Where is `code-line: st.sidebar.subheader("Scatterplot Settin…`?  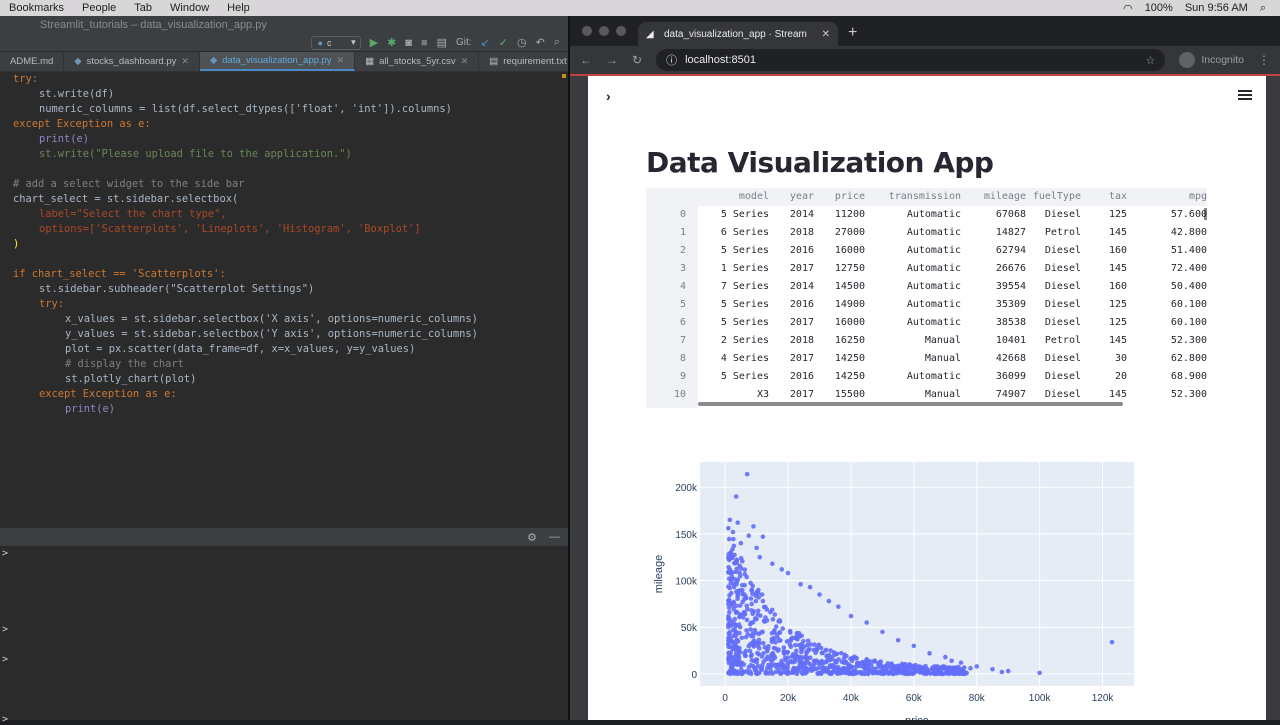
code-line: st.sidebar.subheader("Scatterplot Settin… is located at coordinates (176, 289).